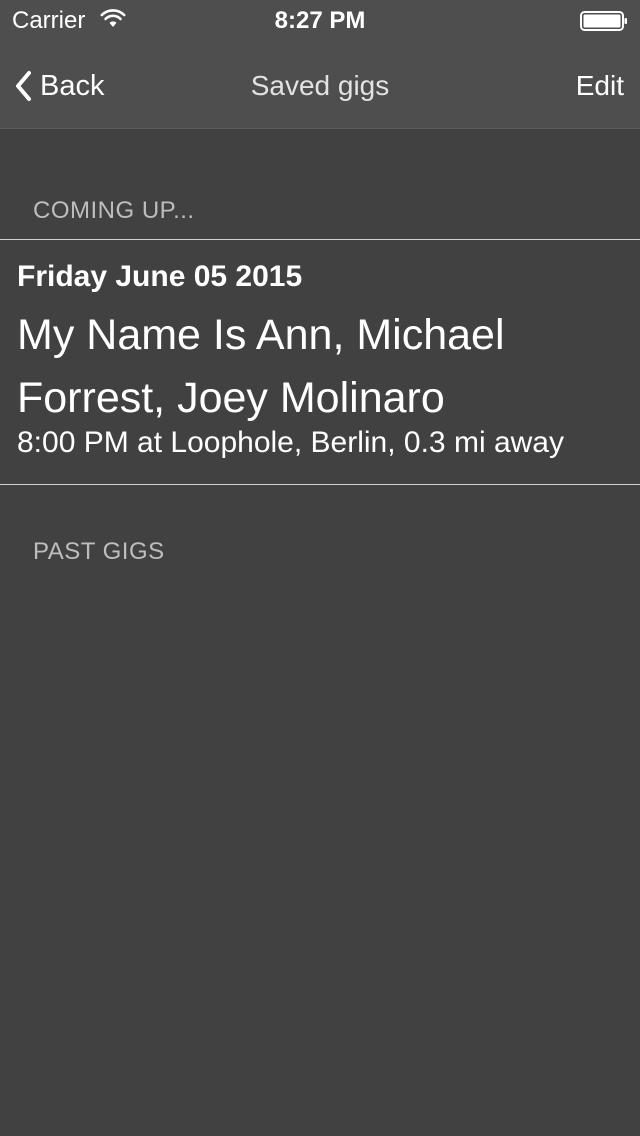 This screenshot has width=640, height=1136. Describe the element at coordinates (160, 276) in the screenshot. I see `gig-date: Friday June 05 2015` at that location.